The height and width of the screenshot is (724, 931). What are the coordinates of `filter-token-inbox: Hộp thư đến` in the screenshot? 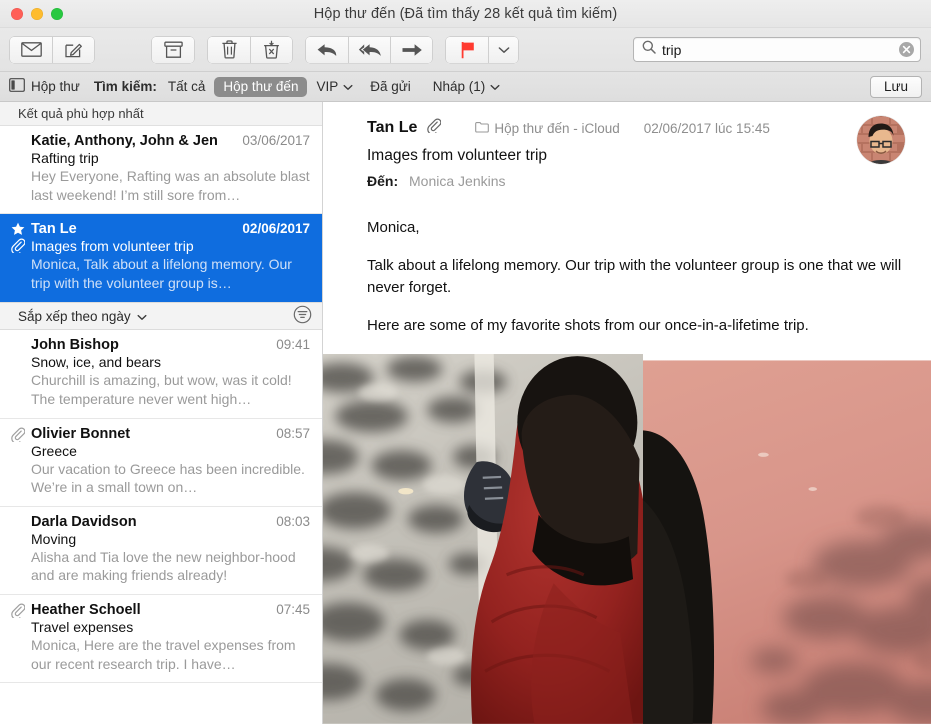 It's located at (261, 86).